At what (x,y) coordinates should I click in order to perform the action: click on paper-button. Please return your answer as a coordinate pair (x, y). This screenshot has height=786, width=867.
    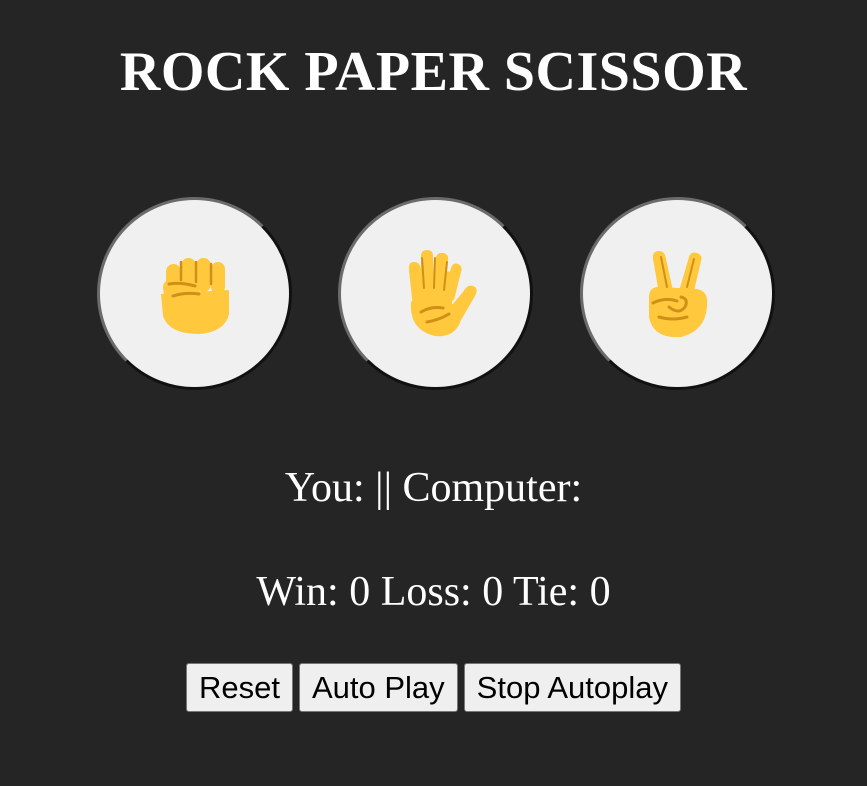
    Looking at the image, I should click on (435, 293).